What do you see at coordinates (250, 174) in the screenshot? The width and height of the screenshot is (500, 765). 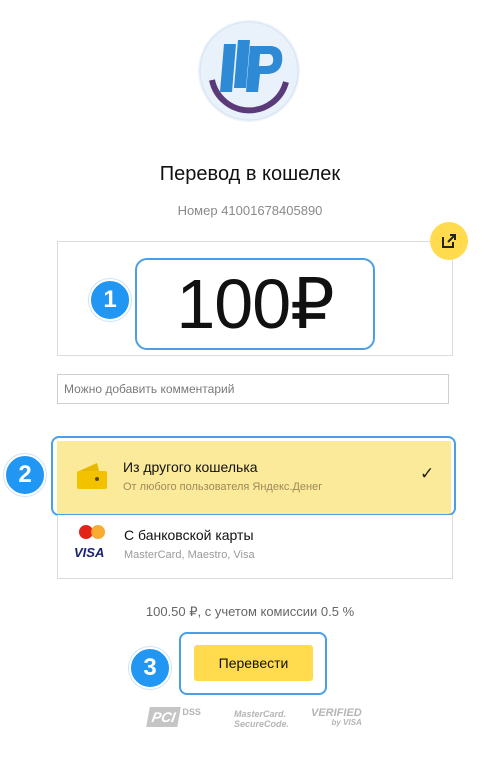 I see `page-title: Перевод в кошелек` at bounding box center [250, 174].